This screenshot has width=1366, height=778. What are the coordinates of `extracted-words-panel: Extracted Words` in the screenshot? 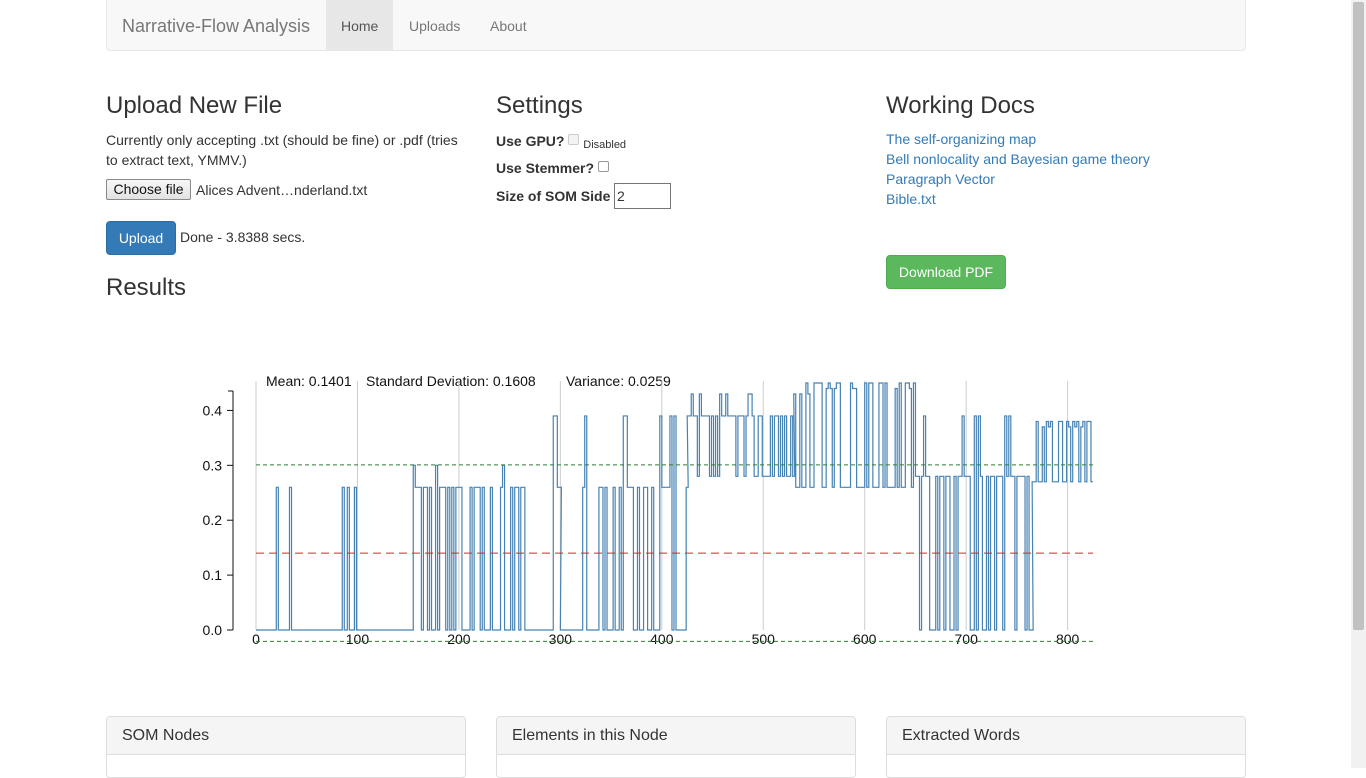 It's located at (1066, 747).